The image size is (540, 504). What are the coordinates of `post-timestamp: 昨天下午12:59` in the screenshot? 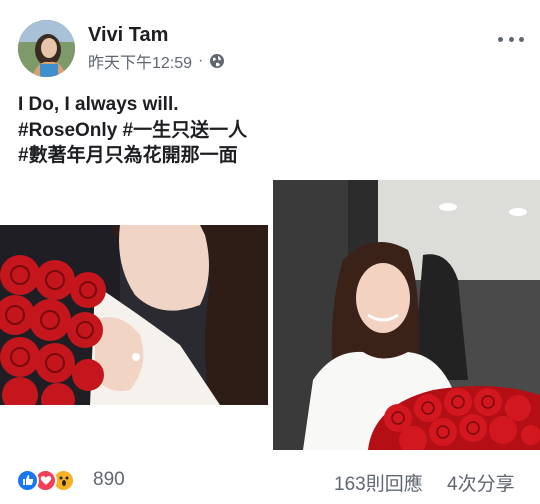 It's located at (140, 61).